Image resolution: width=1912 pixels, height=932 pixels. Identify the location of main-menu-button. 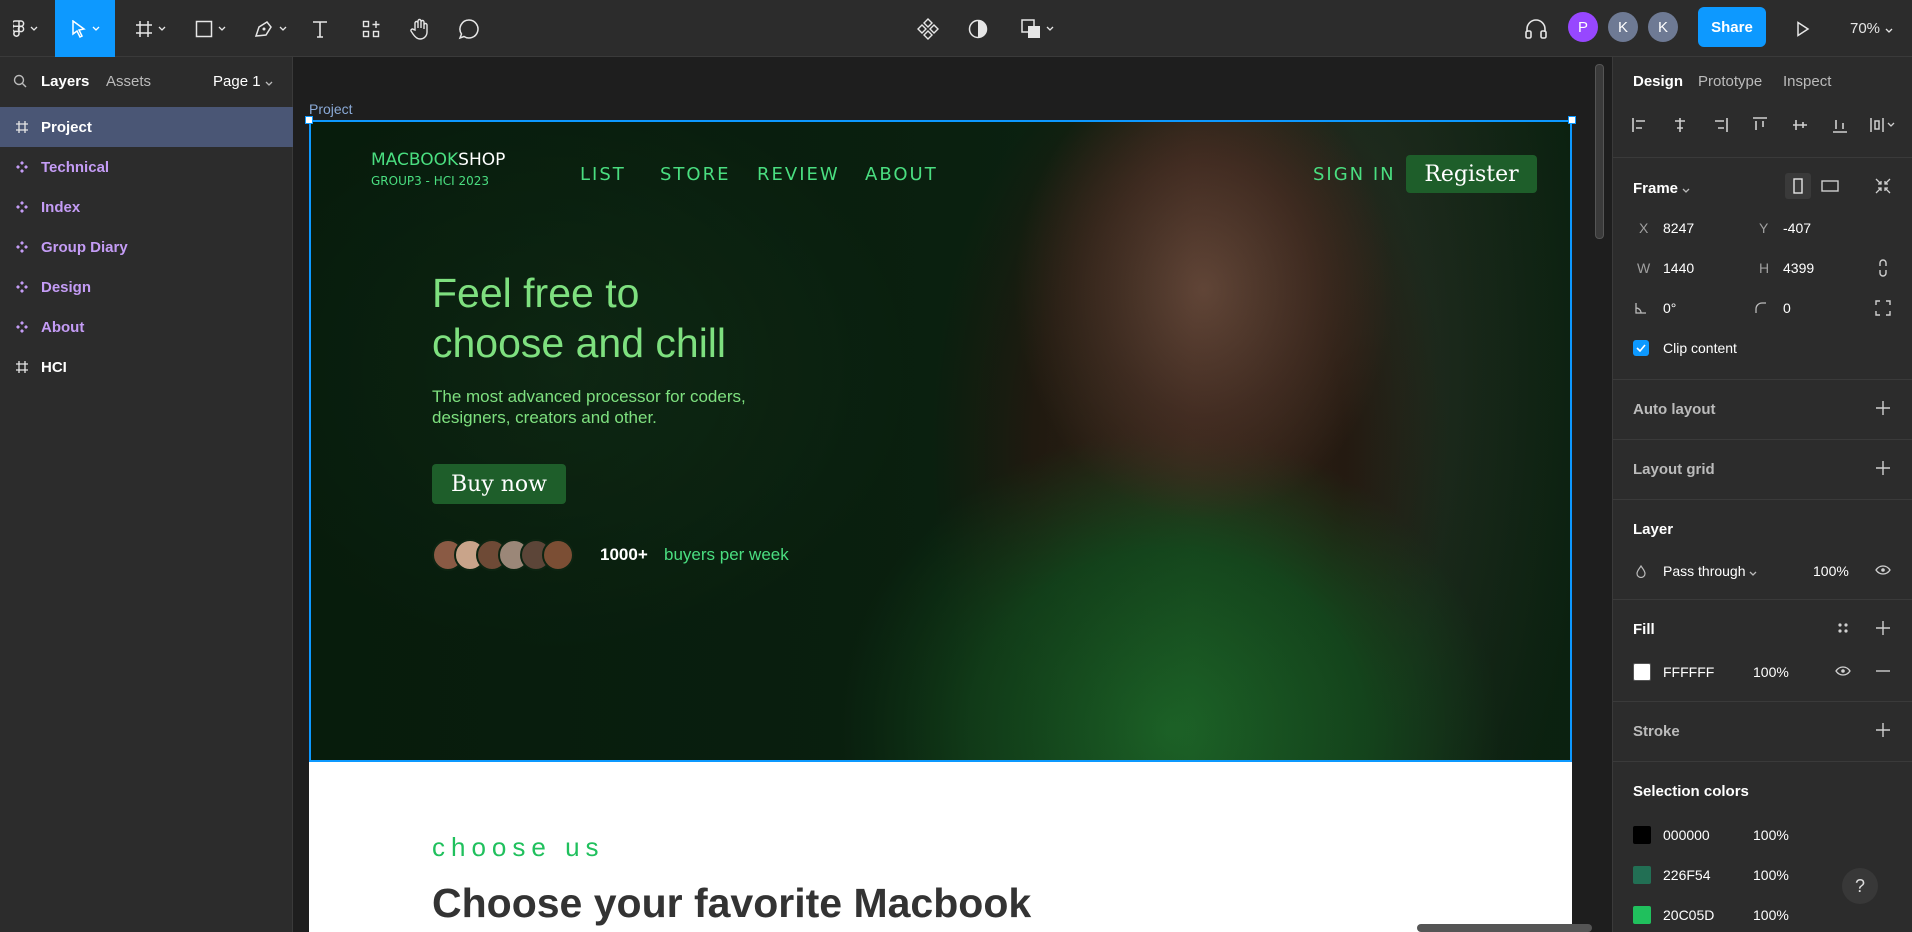
(25, 28).